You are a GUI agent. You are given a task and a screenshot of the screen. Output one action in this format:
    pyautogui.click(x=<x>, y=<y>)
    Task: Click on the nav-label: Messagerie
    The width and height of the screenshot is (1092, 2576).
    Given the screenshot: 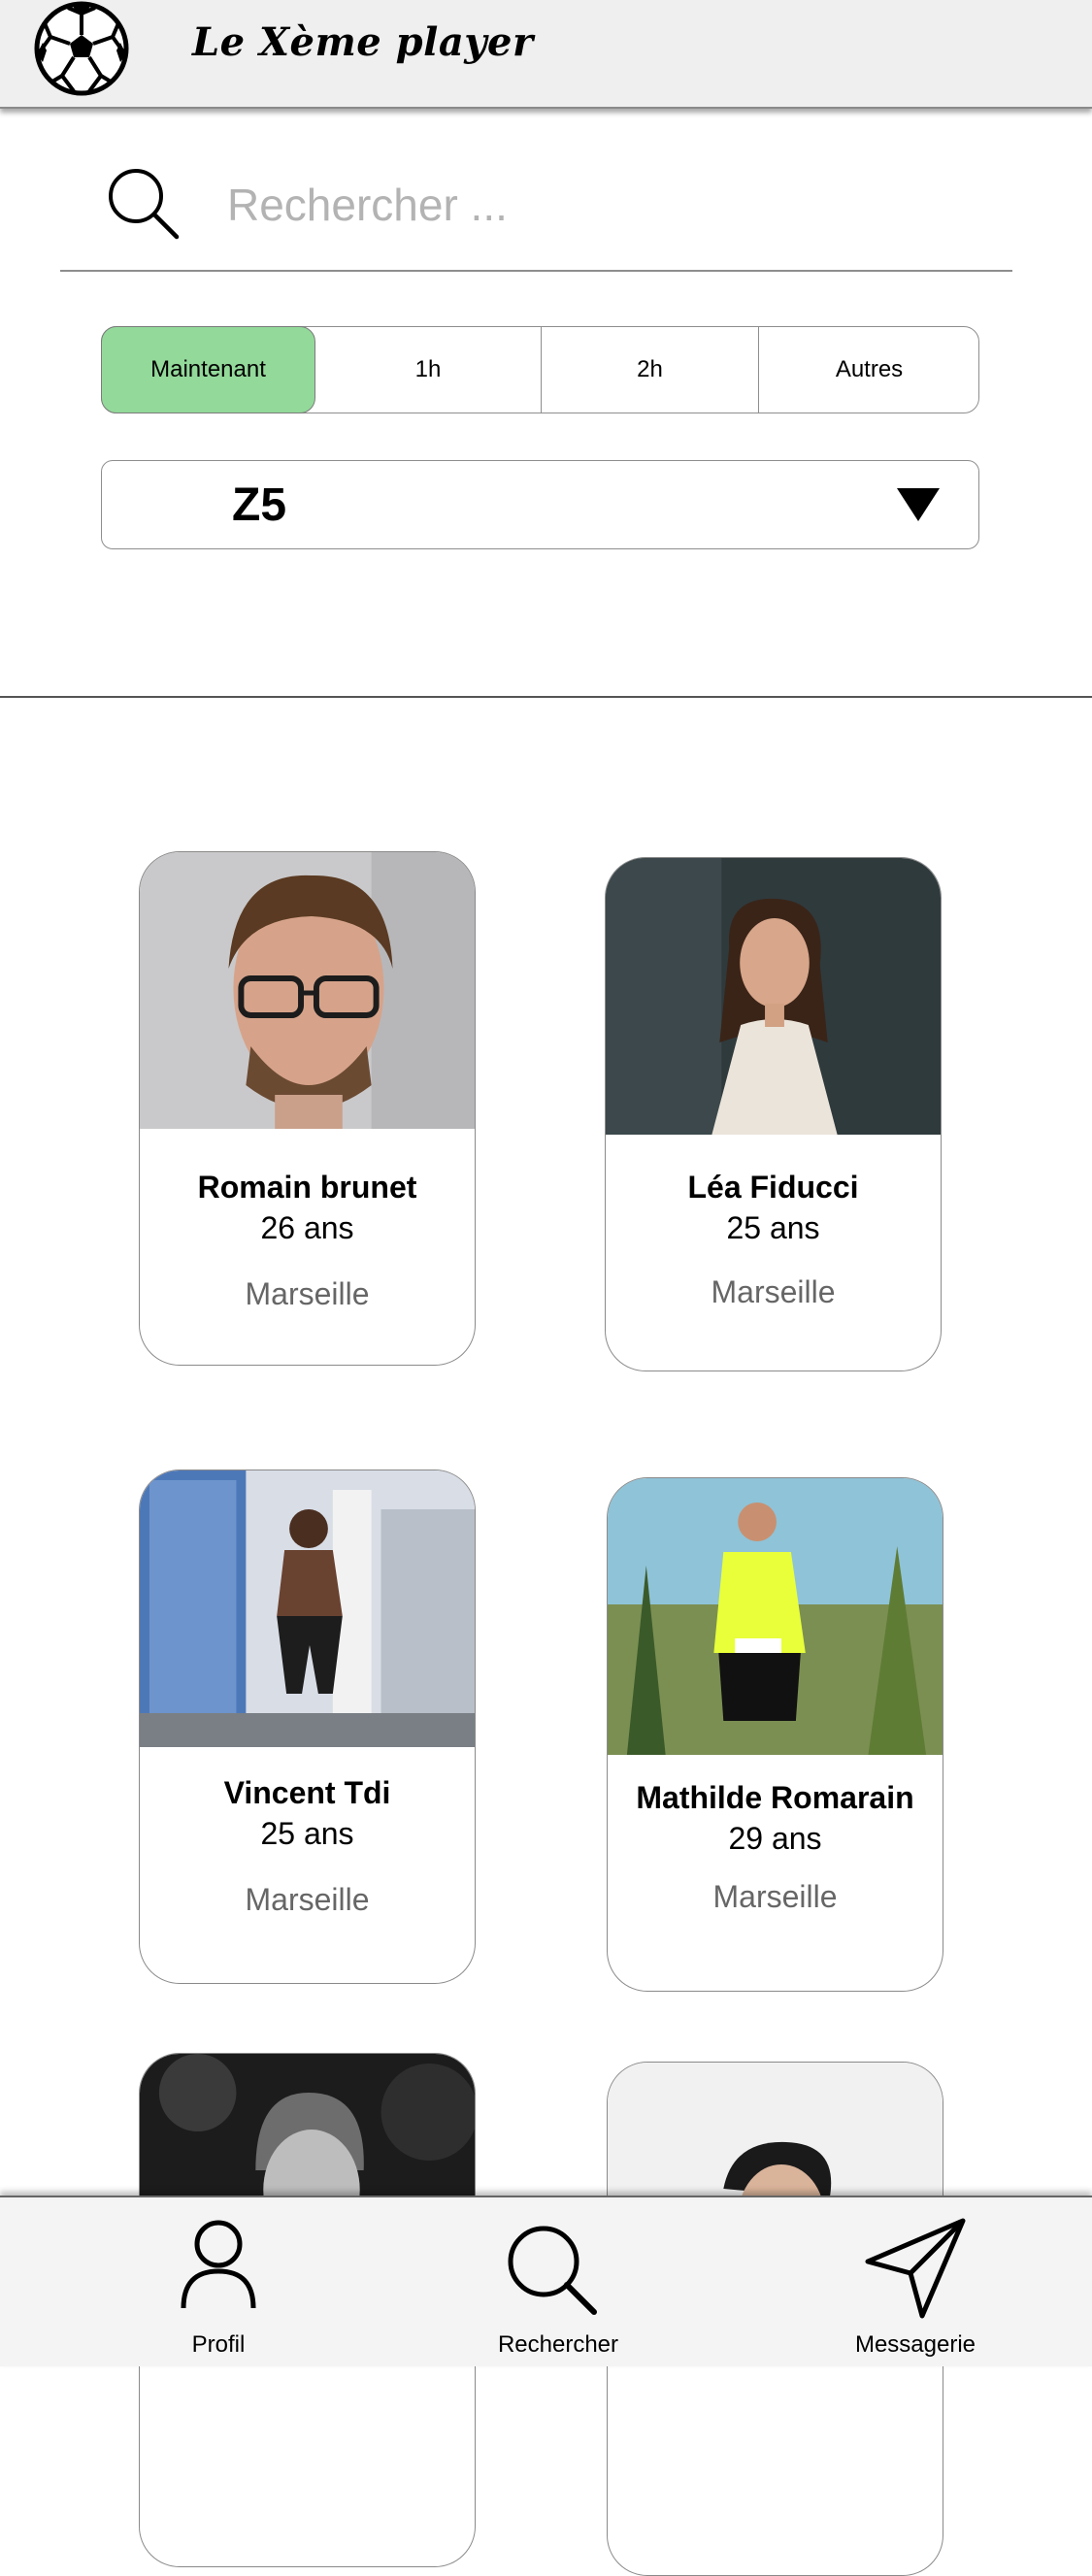 What is the action you would take?
    pyautogui.click(x=915, y=2344)
    